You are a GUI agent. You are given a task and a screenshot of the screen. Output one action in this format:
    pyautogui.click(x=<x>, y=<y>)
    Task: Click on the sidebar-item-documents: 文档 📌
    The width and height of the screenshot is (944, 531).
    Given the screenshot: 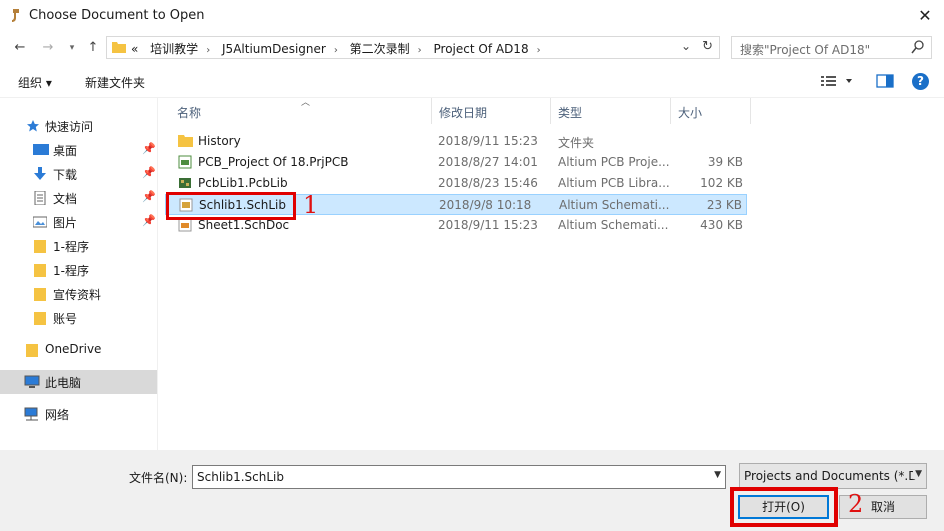 What is the action you would take?
    pyautogui.click(x=78, y=198)
    